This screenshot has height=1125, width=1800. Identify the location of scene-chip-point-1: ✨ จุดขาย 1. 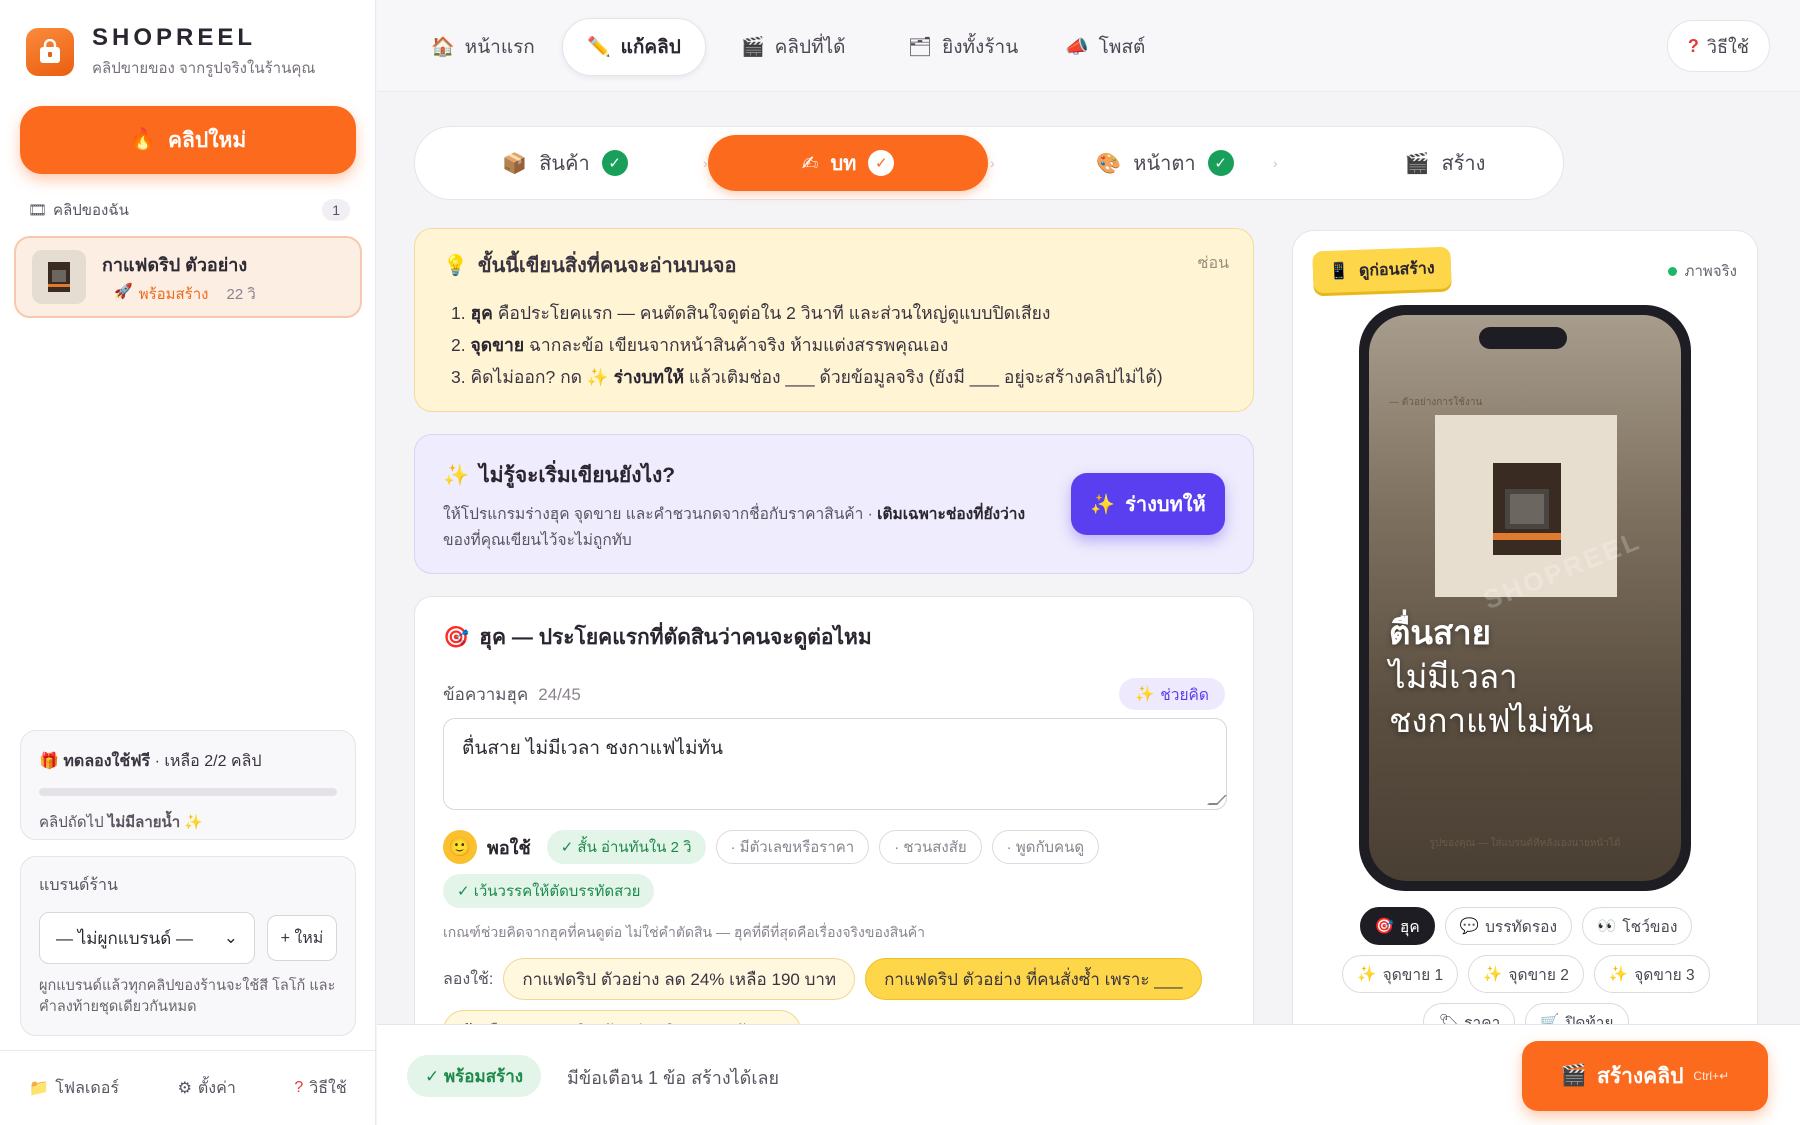
(1400, 974).